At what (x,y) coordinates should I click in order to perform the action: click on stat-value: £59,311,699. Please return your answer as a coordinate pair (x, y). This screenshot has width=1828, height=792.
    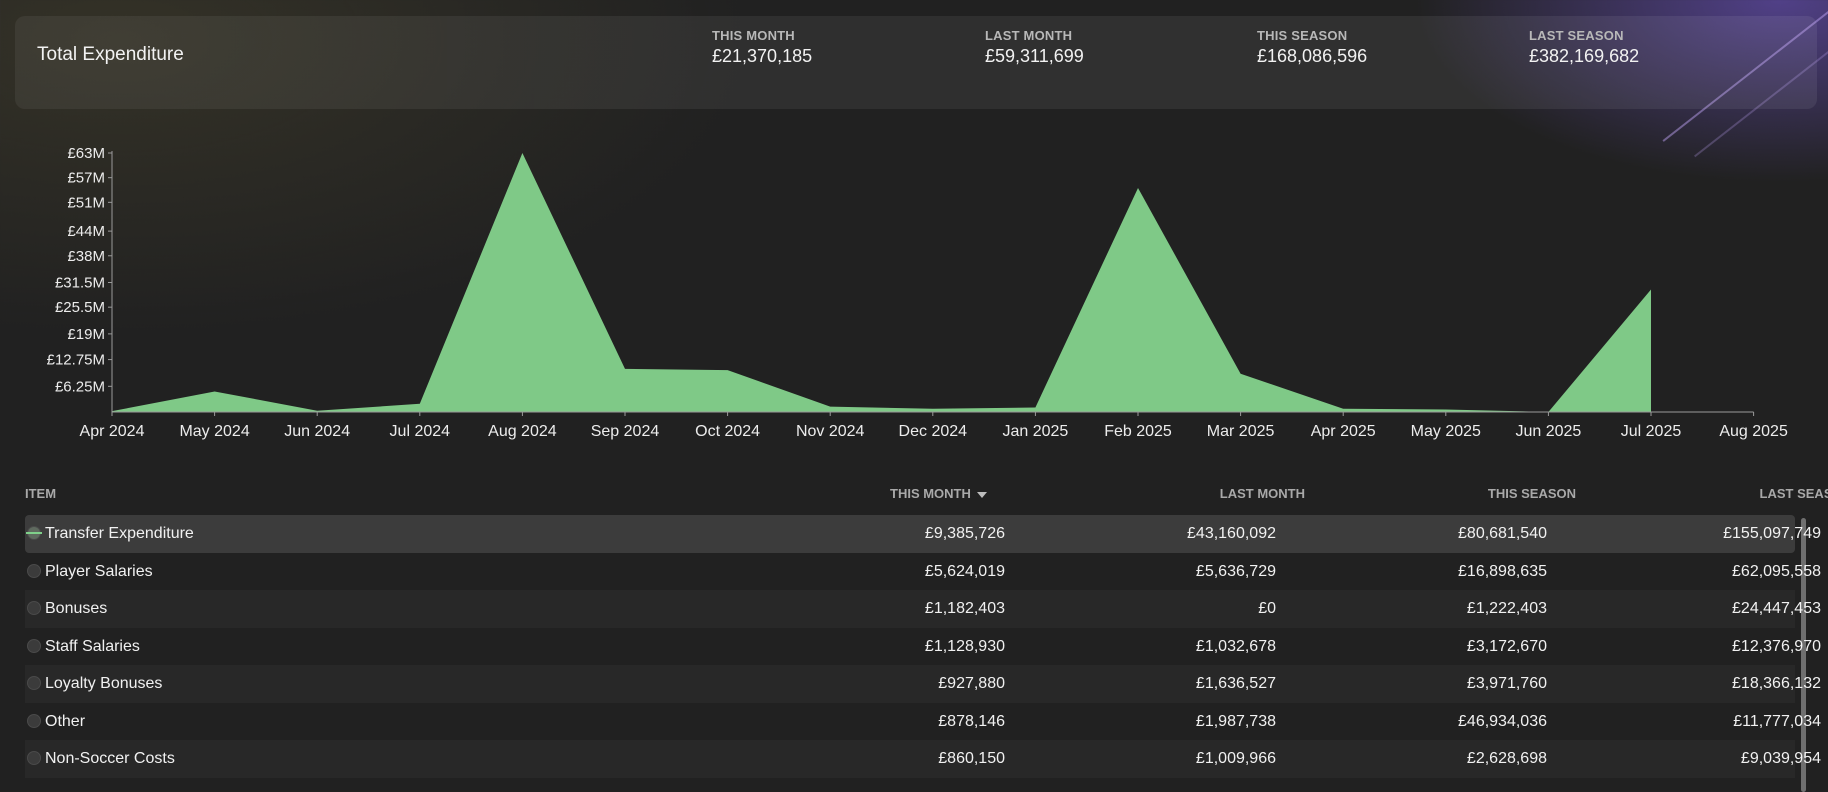
    Looking at the image, I should click on (1034, 56).